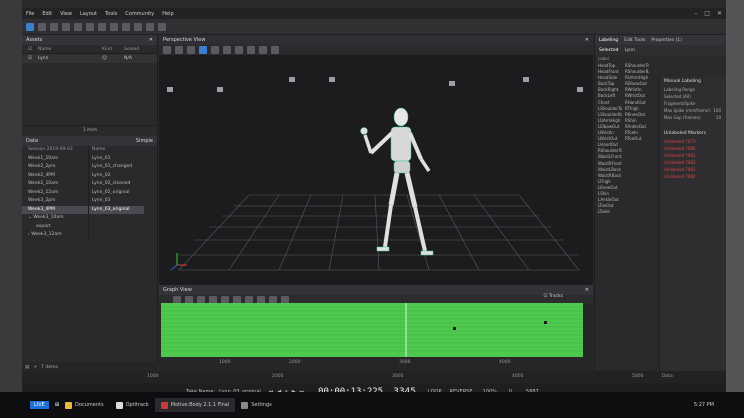  I want to click on clock: 5:27 PM, so click(704, 405).